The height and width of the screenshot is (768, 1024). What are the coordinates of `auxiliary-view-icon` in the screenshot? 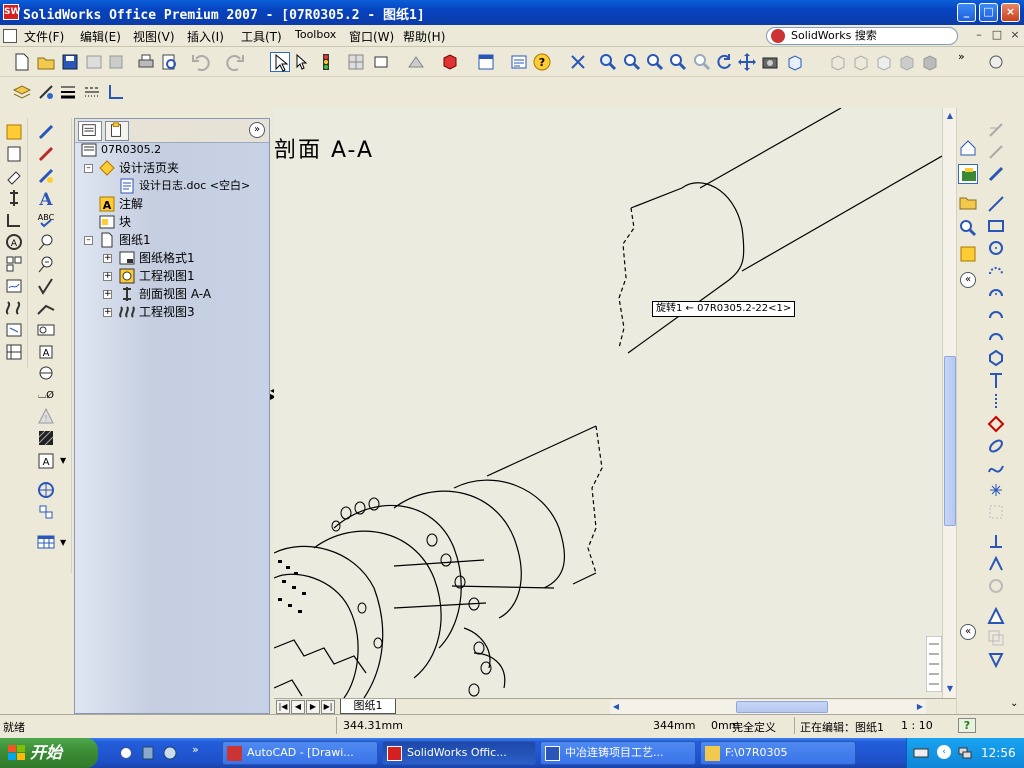 It's located at (14, 176).